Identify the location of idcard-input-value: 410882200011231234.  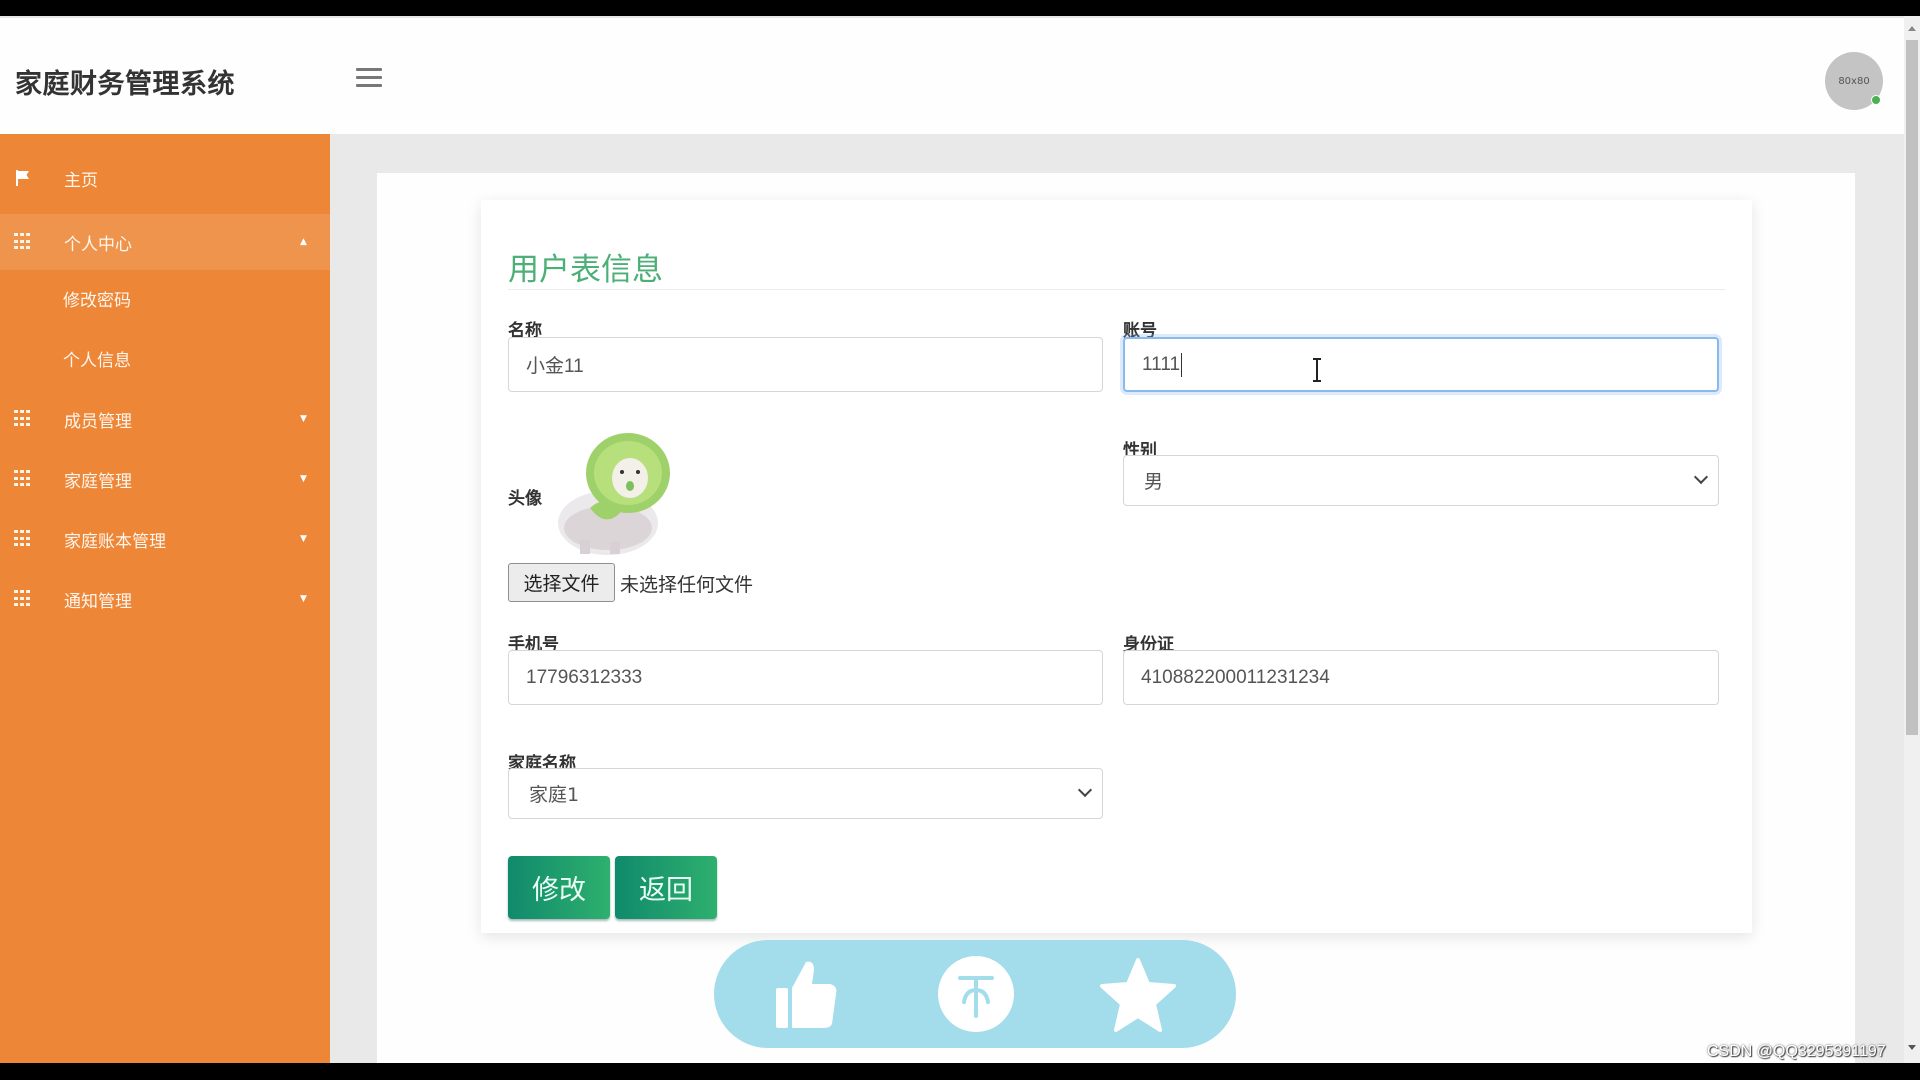
(1235, 677).